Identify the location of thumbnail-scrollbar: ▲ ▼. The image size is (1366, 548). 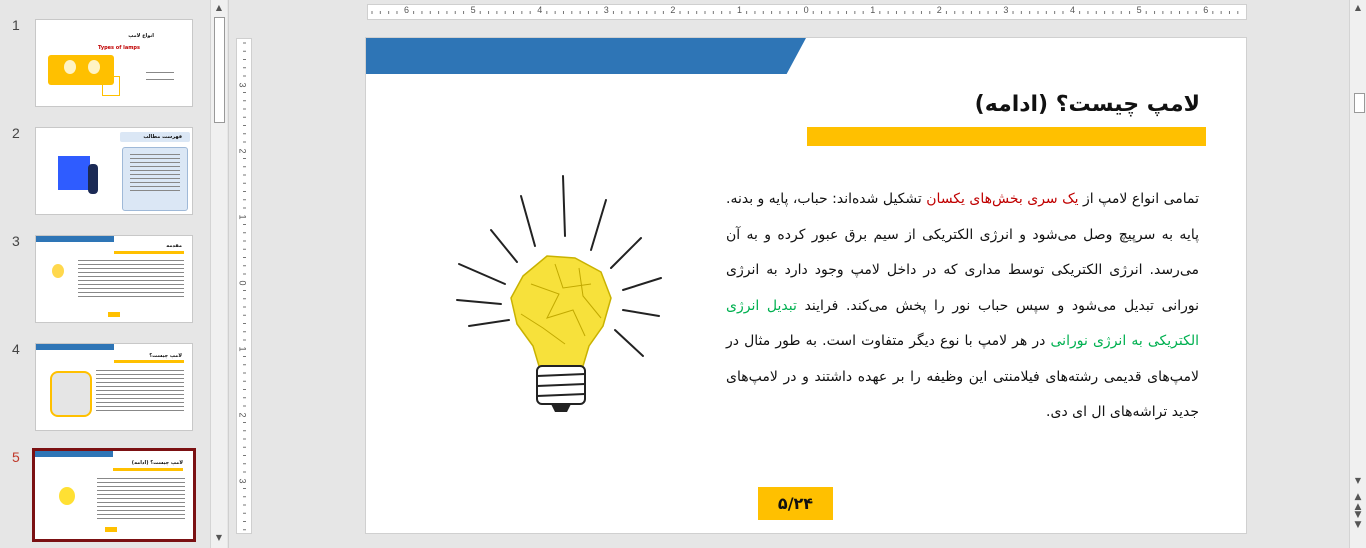
(218, 274).